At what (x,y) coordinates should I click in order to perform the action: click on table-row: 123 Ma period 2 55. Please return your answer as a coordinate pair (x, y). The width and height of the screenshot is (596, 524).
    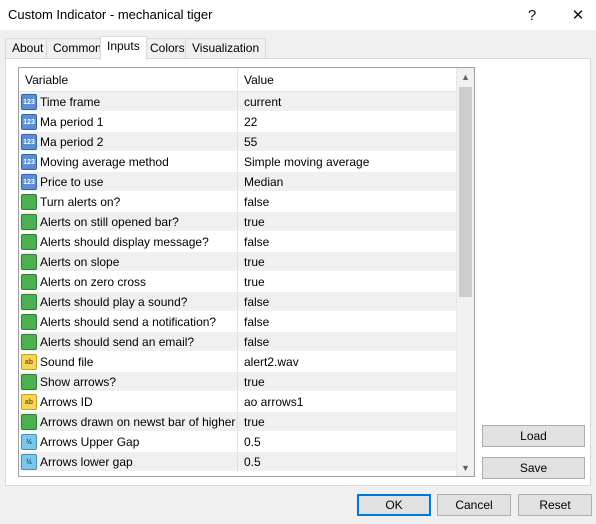
    Looking at the image, I should click on (237, 142).